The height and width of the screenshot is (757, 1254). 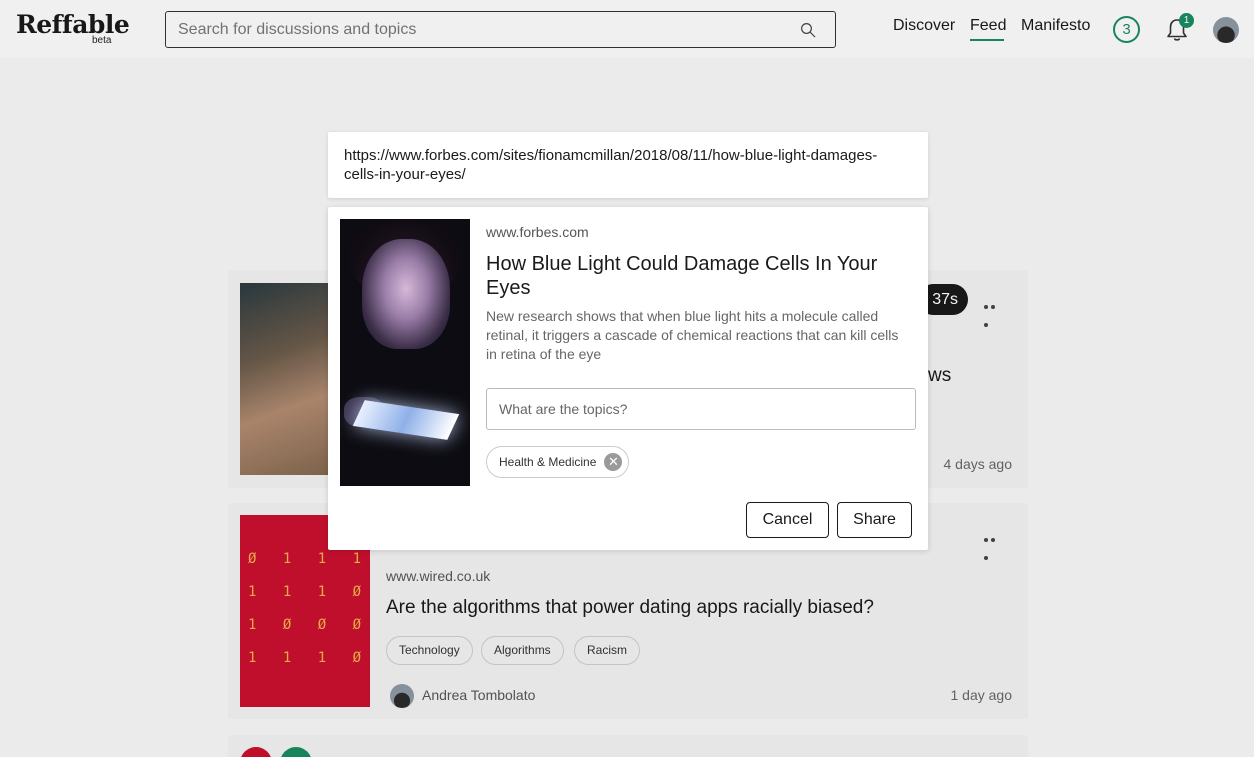 I want to click on remove-topic-icon: ✕, so click(x=613, y=462).